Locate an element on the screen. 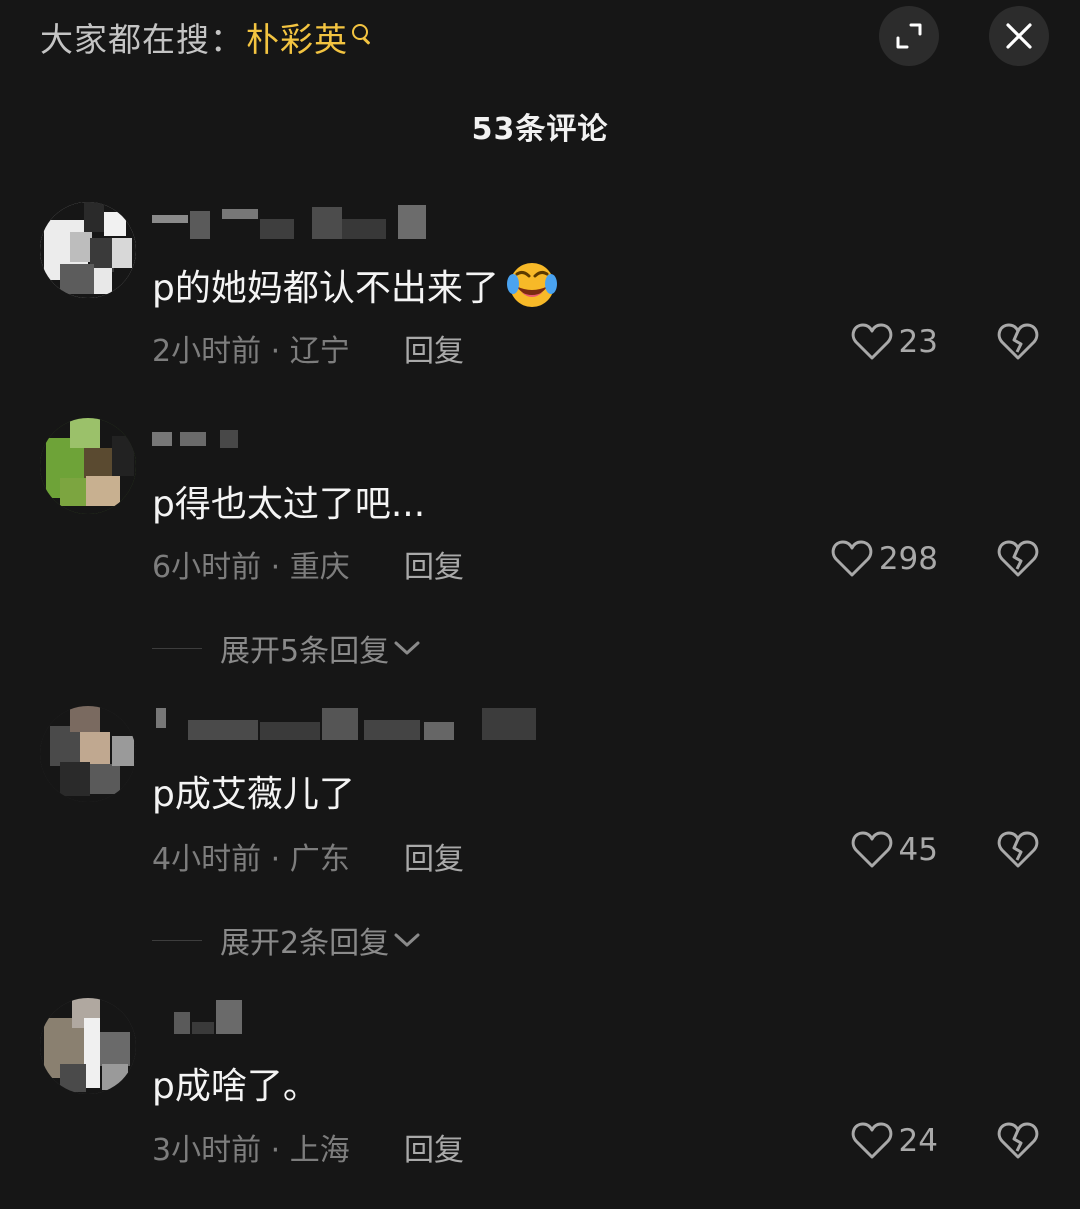  trending-search-hint: 大家都在搜： 朴彩英 is located at coordinates (206, 37).